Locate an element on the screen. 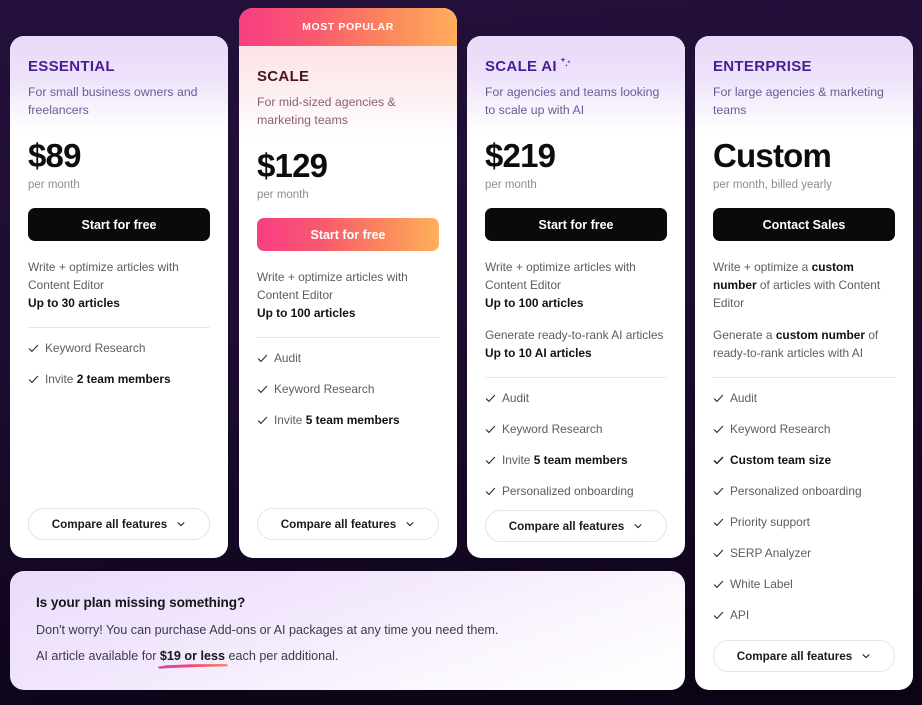 The height and width of the screenshot is (705, 922). feature-label: White Label is located at coordinates (761, 583).